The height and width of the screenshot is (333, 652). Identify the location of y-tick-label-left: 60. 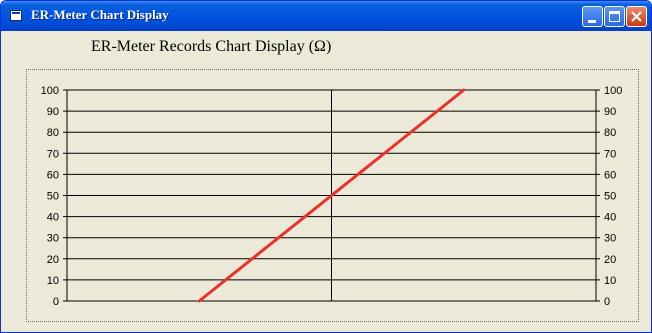
(53, 175).